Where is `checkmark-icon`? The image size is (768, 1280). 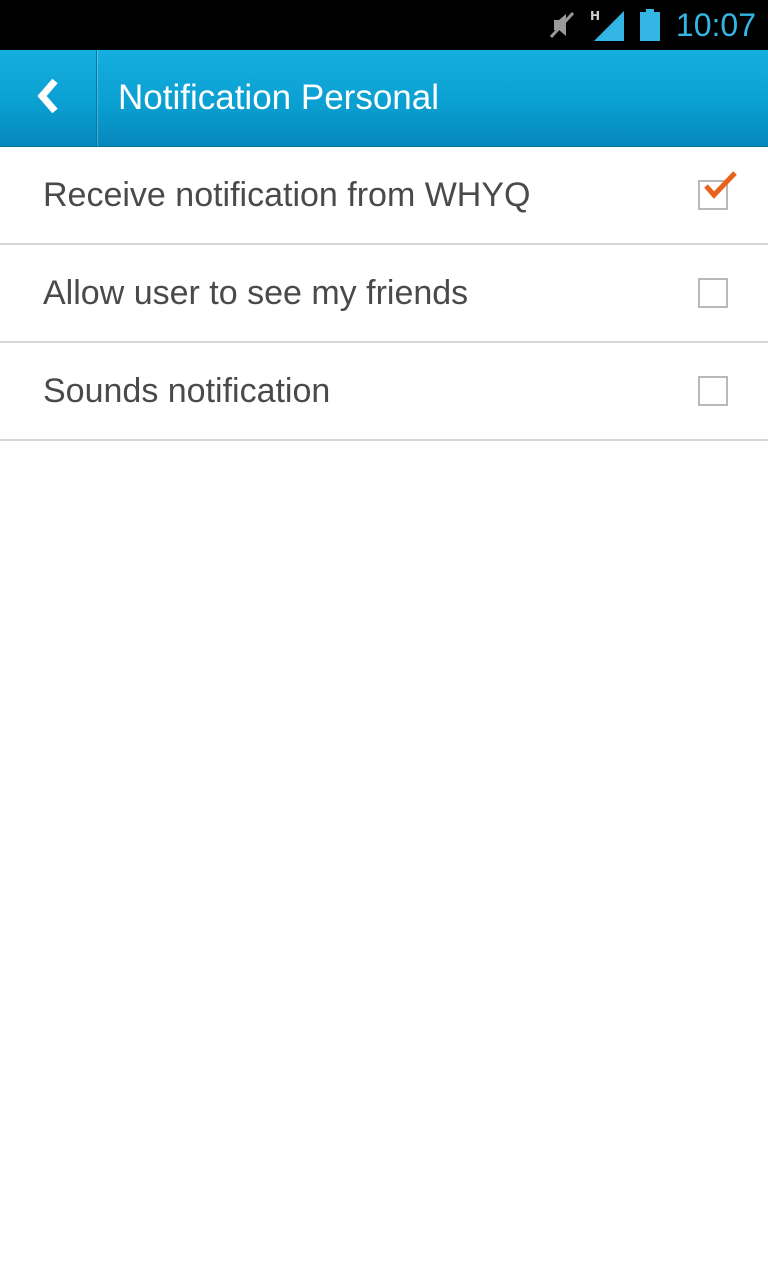 checkmark-icon is located at coordinates (720, 185).